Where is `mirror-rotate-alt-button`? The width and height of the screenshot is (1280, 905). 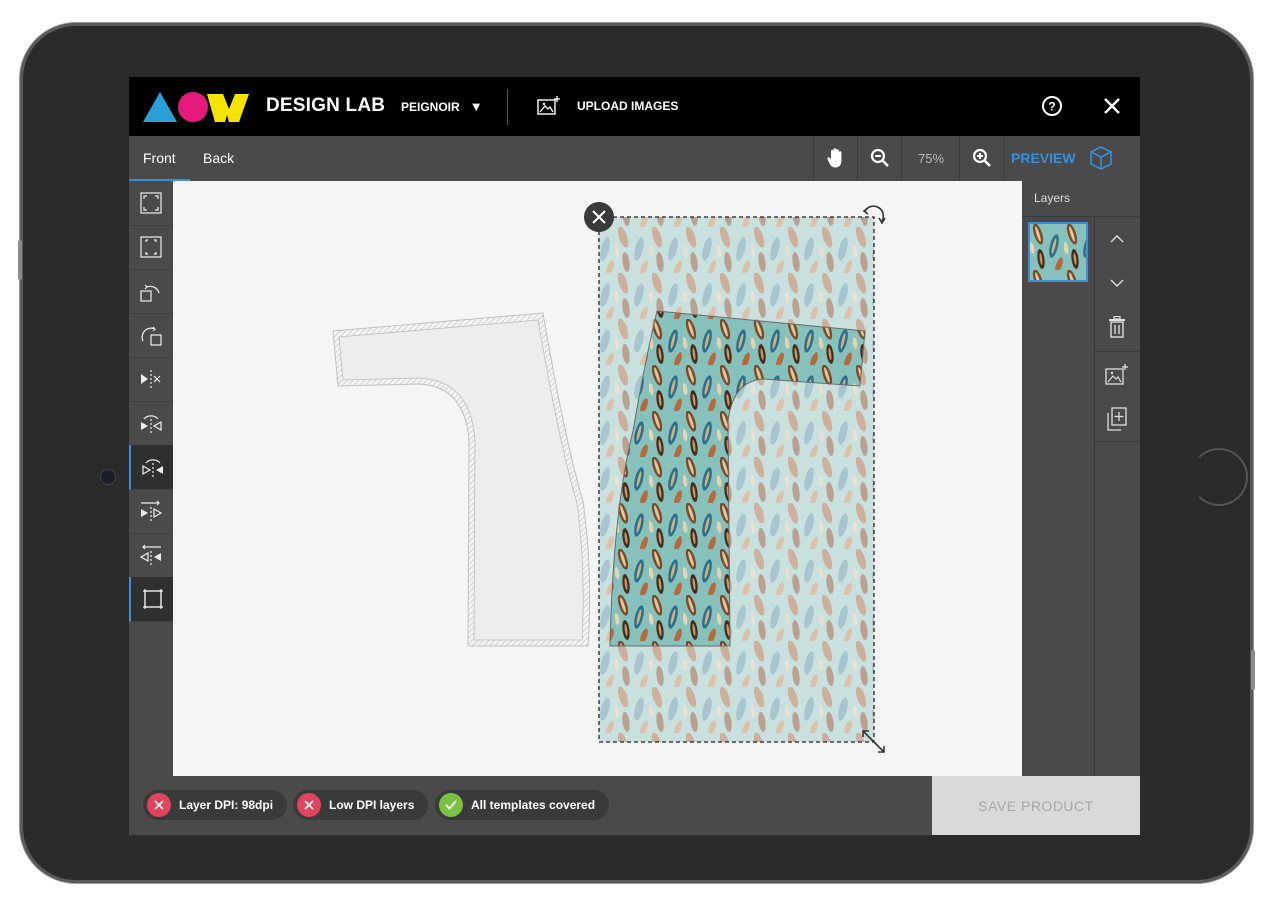
mirror-rotate-alt-button is located at coordinates (152, 467).